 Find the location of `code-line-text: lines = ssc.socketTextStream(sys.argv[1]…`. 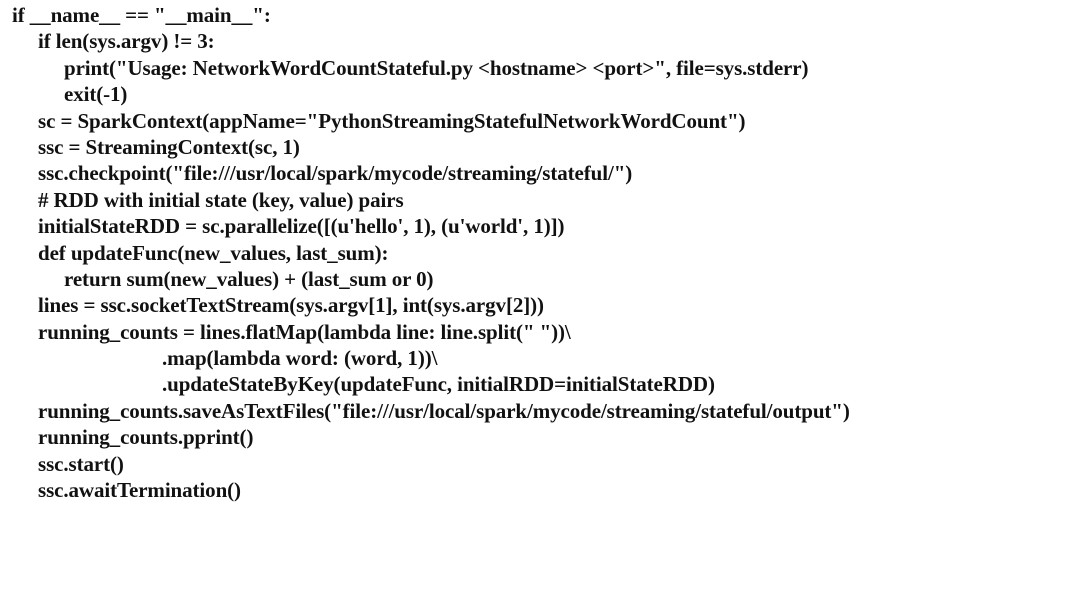

code-line-text: lines = ssc.socketTextStream(sys.argv[1]… is located at coordinates (291, 305).